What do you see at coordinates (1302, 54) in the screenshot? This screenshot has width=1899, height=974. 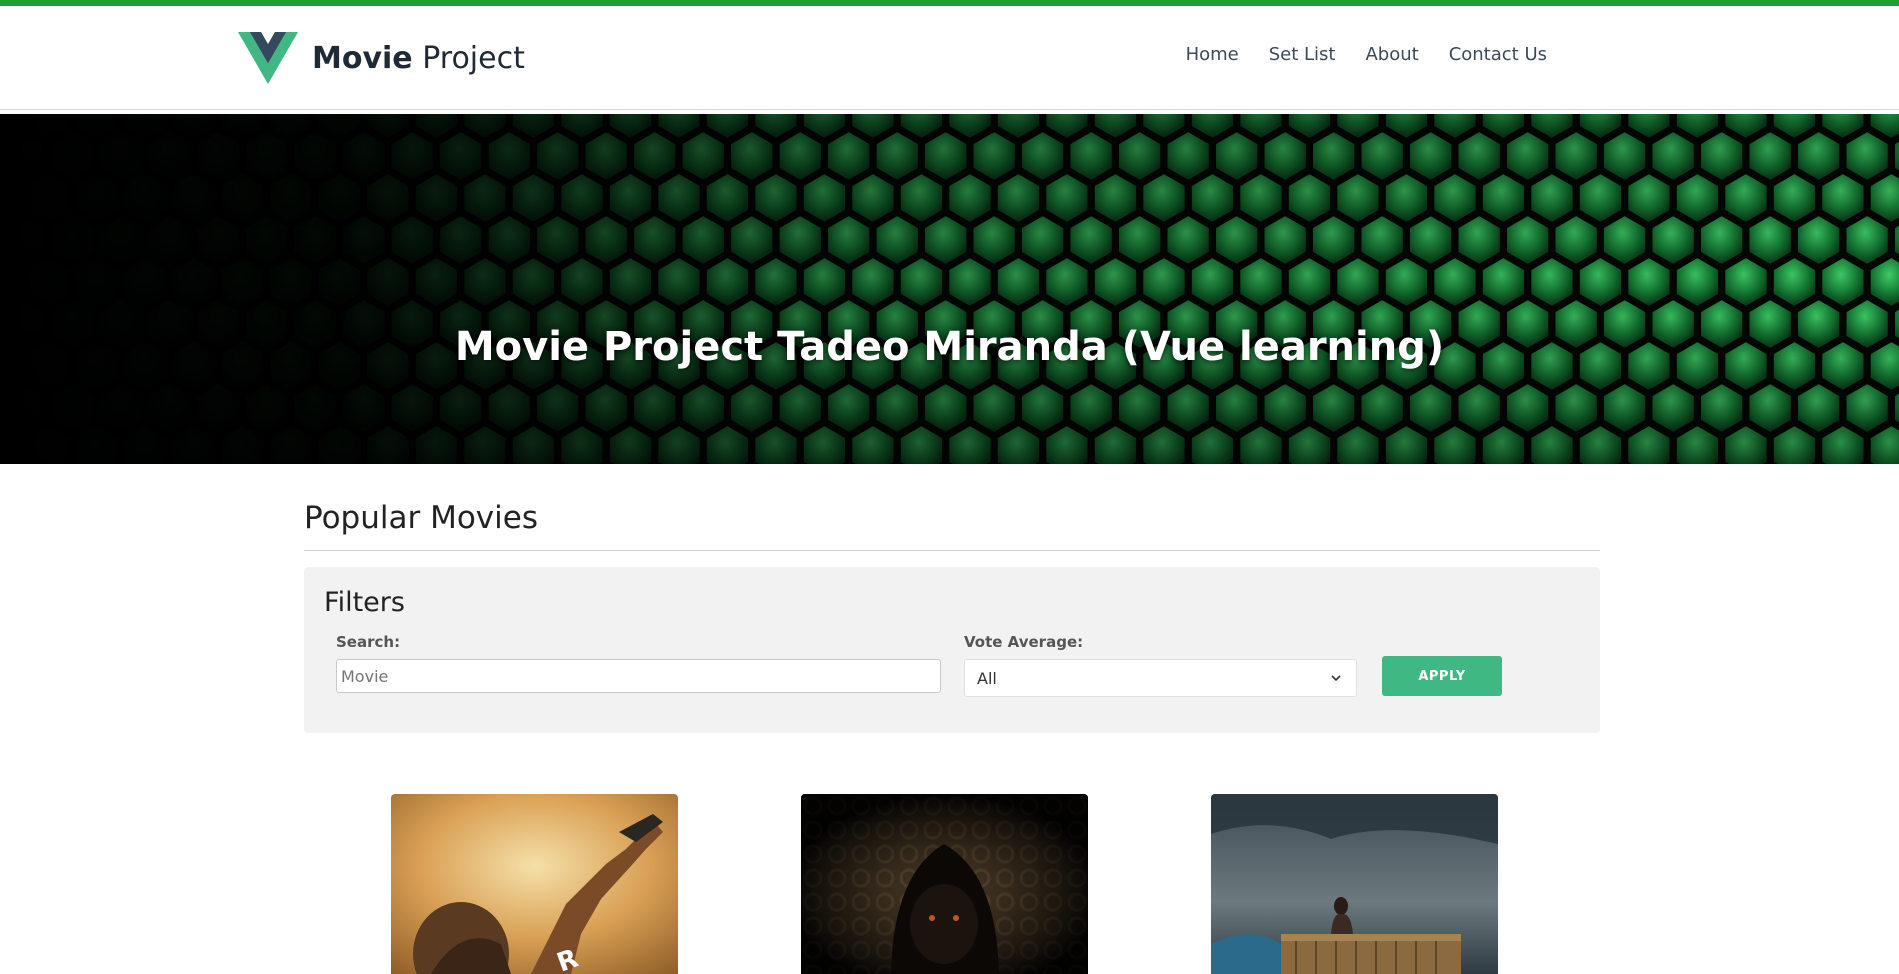 I see `nav-set-list: Set List` at bounding box center [1302, 54].